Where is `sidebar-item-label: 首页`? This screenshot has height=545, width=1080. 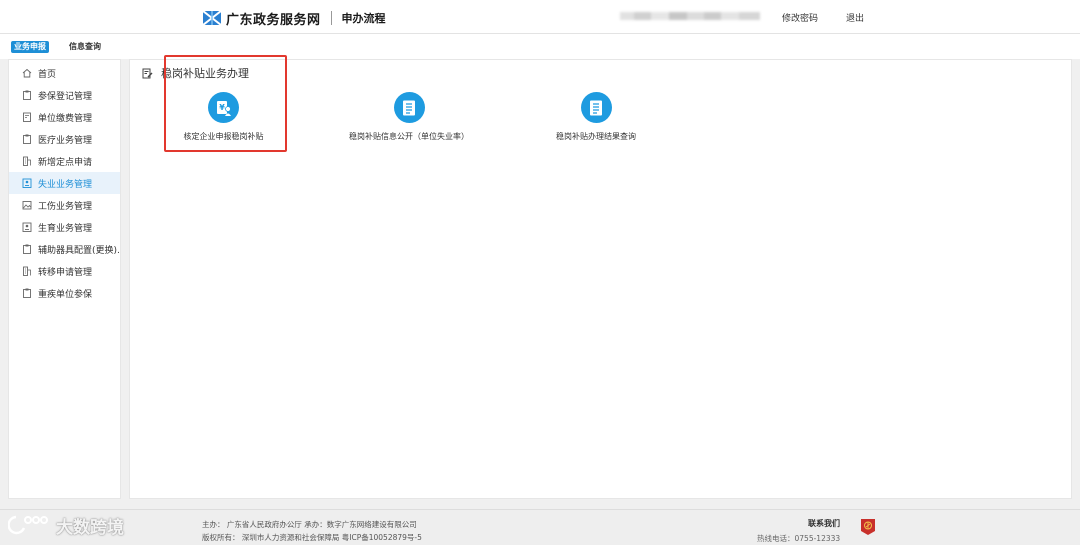
sidebar-item-label: 首页 is located at coordinates (47, 74).